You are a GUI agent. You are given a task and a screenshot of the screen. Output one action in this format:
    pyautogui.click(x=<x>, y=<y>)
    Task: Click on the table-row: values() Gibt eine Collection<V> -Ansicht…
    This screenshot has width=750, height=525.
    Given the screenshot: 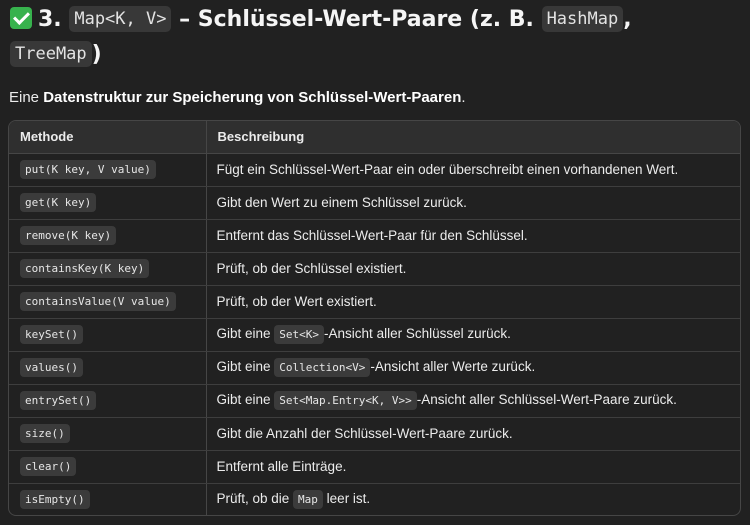 What is the action you would take?
    pyautogui.click(x=374, y=368)
    